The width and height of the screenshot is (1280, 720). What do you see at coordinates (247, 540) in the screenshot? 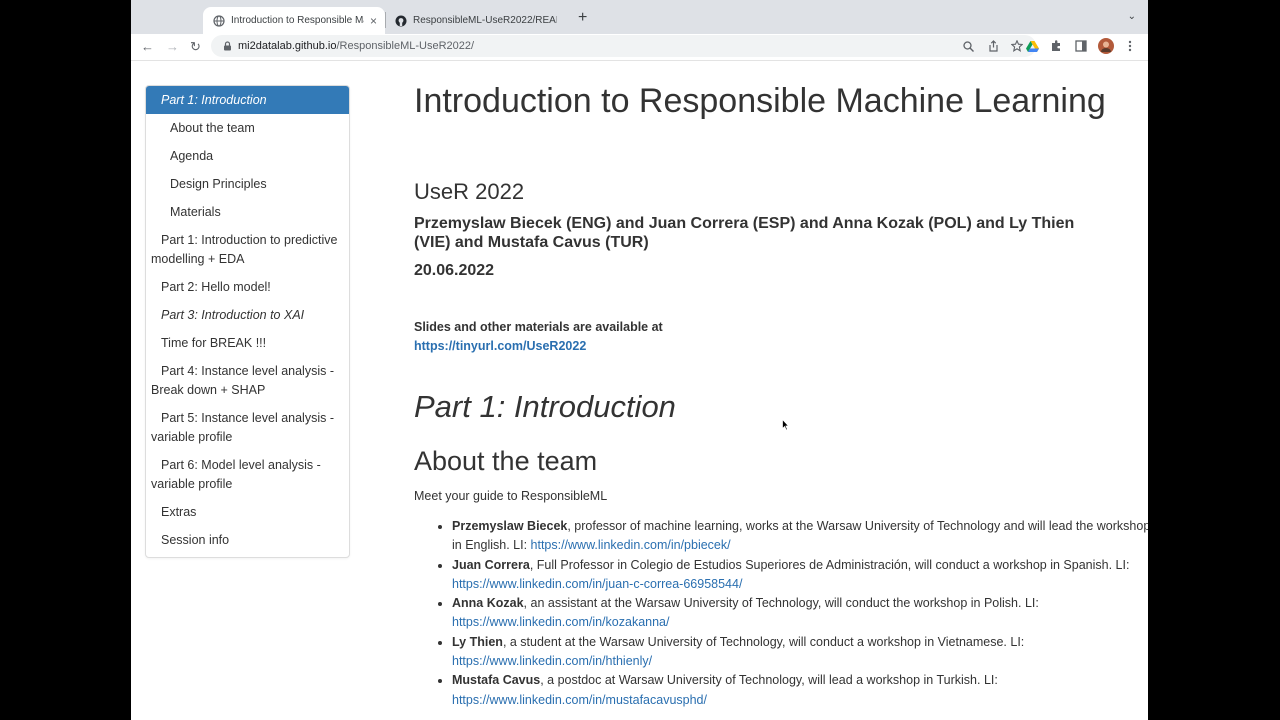
I see `toc-item: Session info` at bounding box center [247, 540].